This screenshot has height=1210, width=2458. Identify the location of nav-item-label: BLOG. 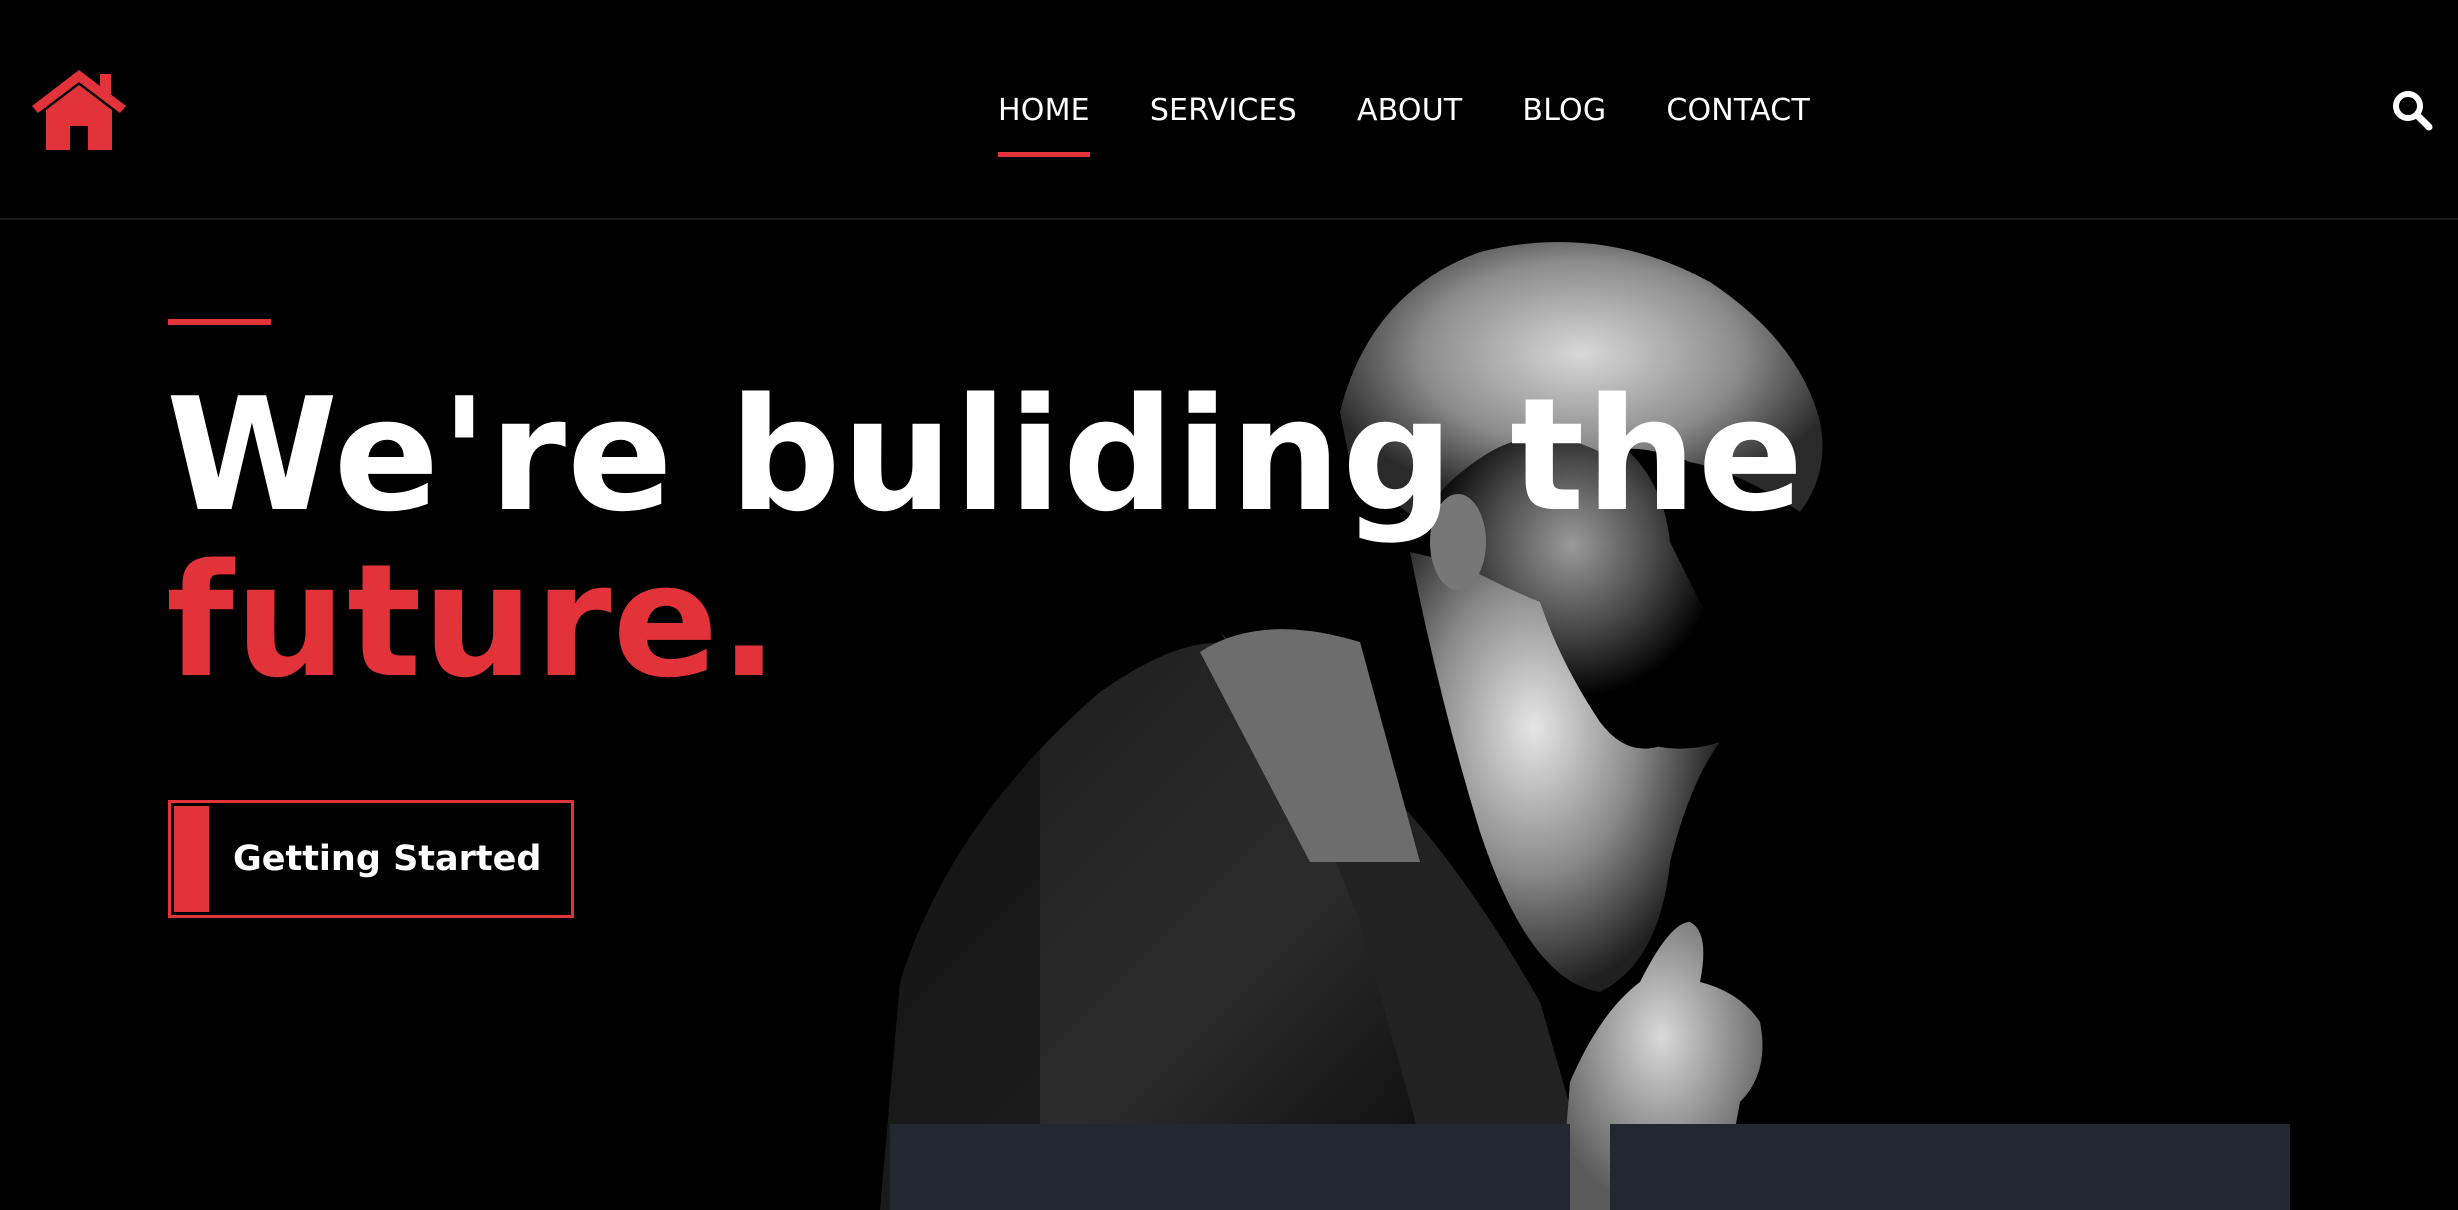
(1564, 110).